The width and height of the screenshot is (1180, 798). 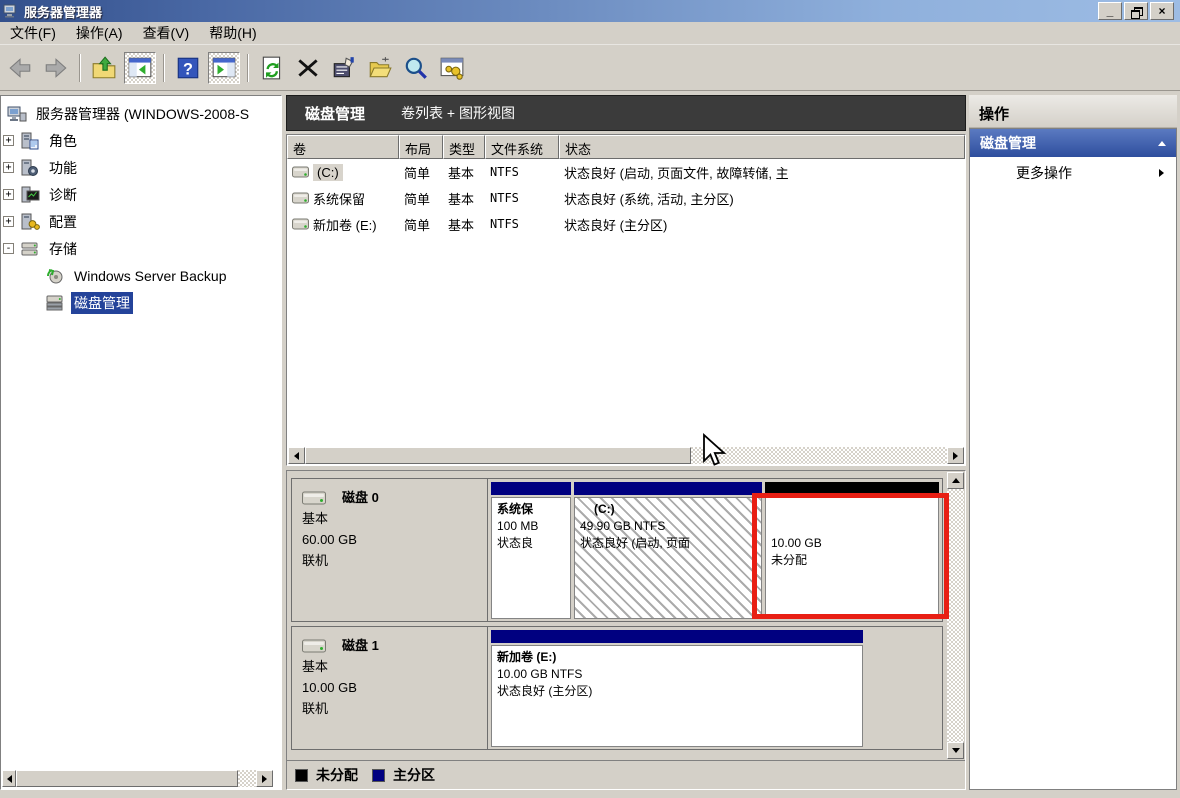 I want to click on legend-primary-swatch, so click(x=378, y=775).